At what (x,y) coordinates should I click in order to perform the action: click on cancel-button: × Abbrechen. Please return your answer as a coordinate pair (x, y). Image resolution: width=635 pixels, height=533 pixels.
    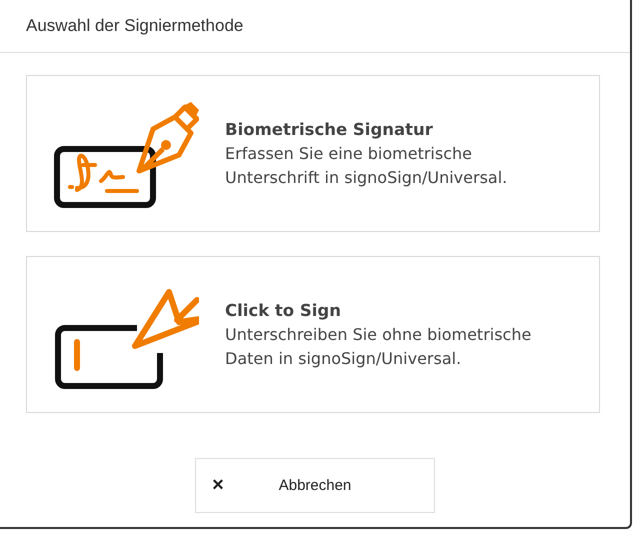
    Looking at the image, I should click on (315, 485).